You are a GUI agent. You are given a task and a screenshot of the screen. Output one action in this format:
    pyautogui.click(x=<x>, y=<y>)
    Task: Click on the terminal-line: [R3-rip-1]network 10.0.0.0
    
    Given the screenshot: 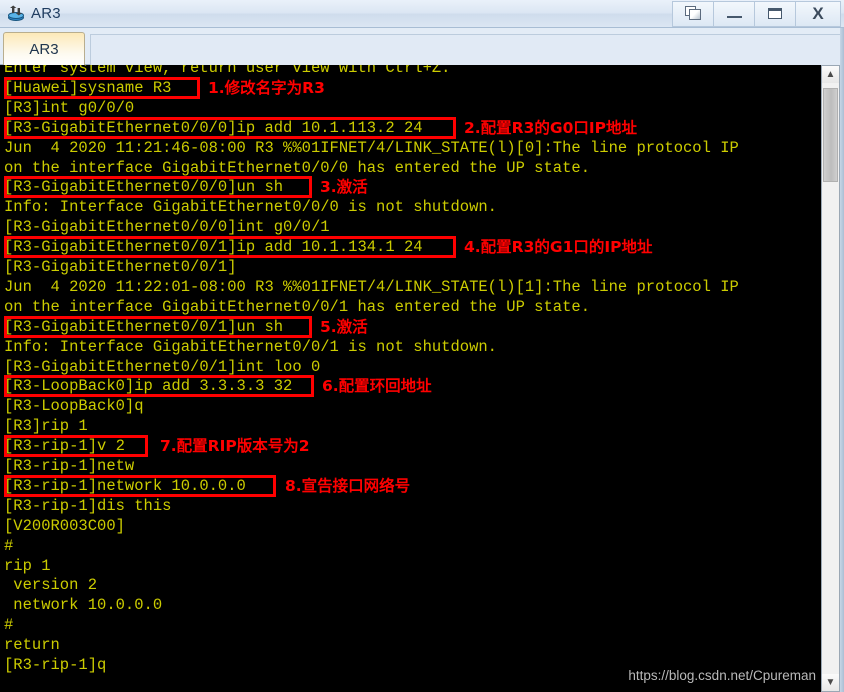 What is the action you would take?
    pyautogui.click(x=125, y=485)
    